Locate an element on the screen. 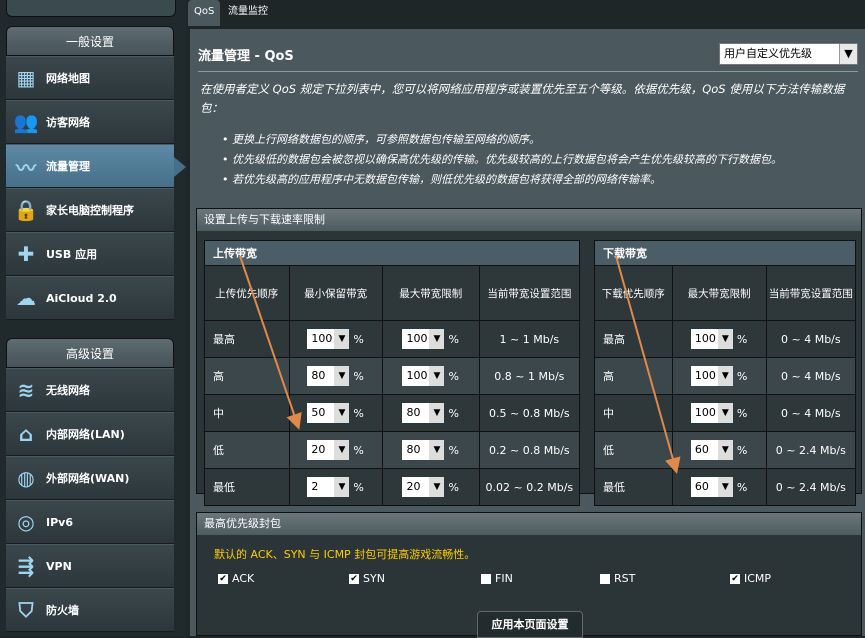 This screenshot has width=865, height=638. arrow-download is located at coordinates (648, 364).